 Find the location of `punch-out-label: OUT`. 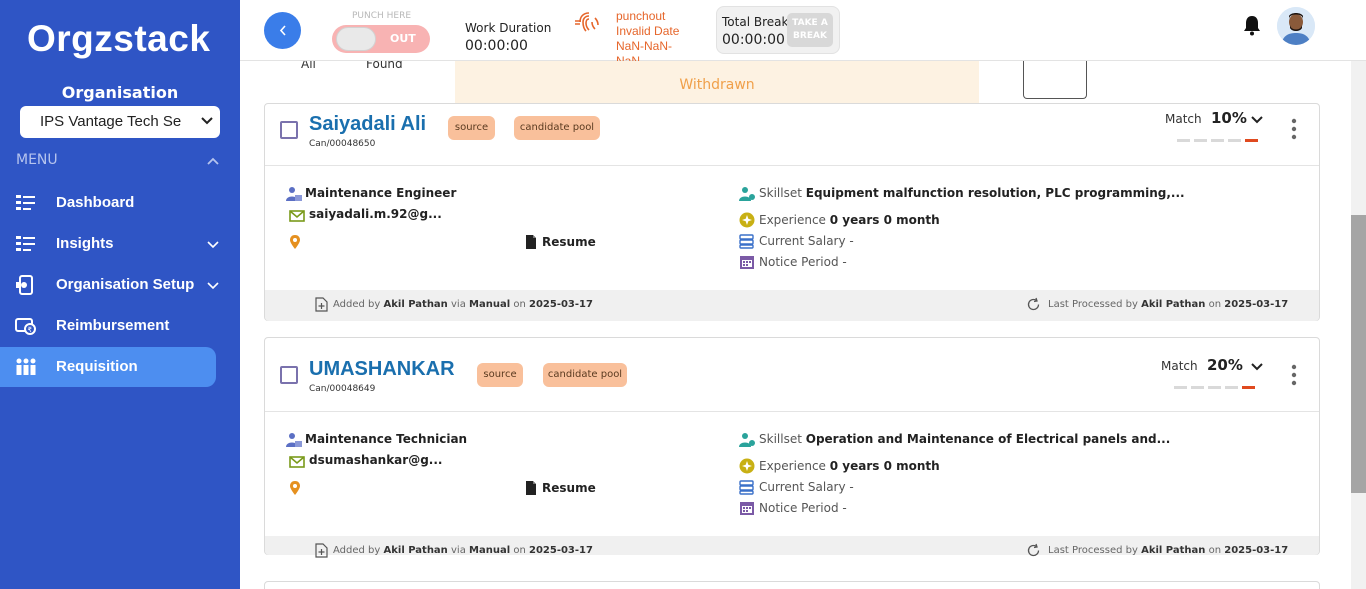

punch-out-label: OUT is located at coordinates (403, 38).